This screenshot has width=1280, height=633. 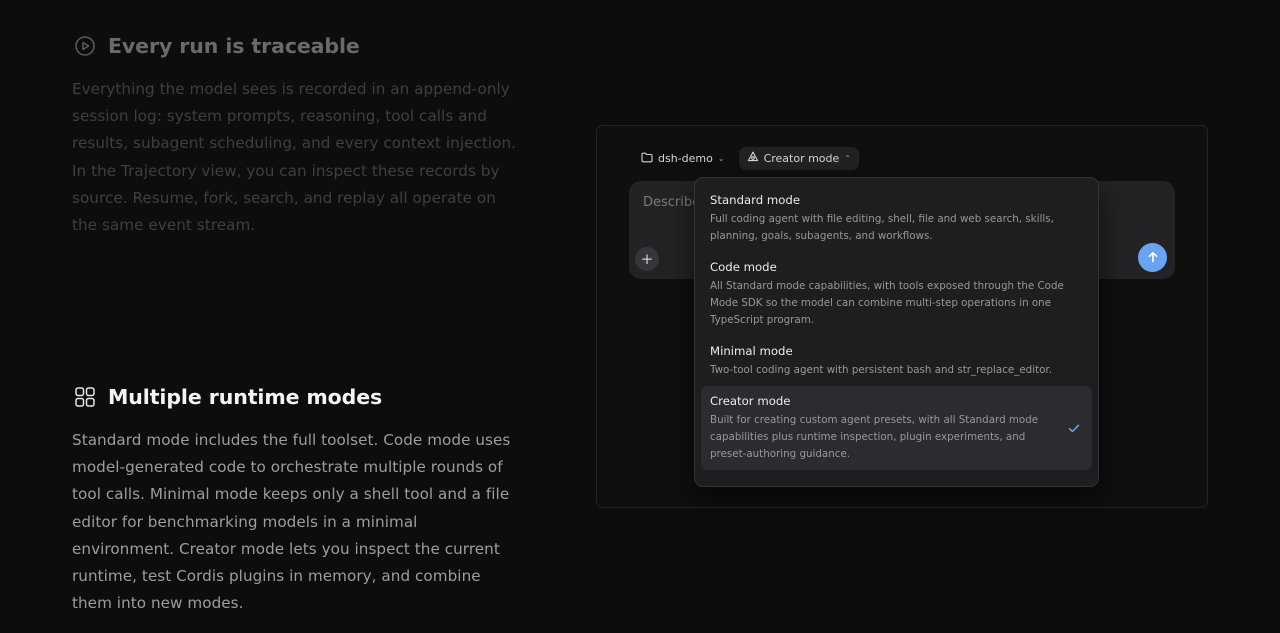 I want to click on mode-icon, so click(x=753, y=158).